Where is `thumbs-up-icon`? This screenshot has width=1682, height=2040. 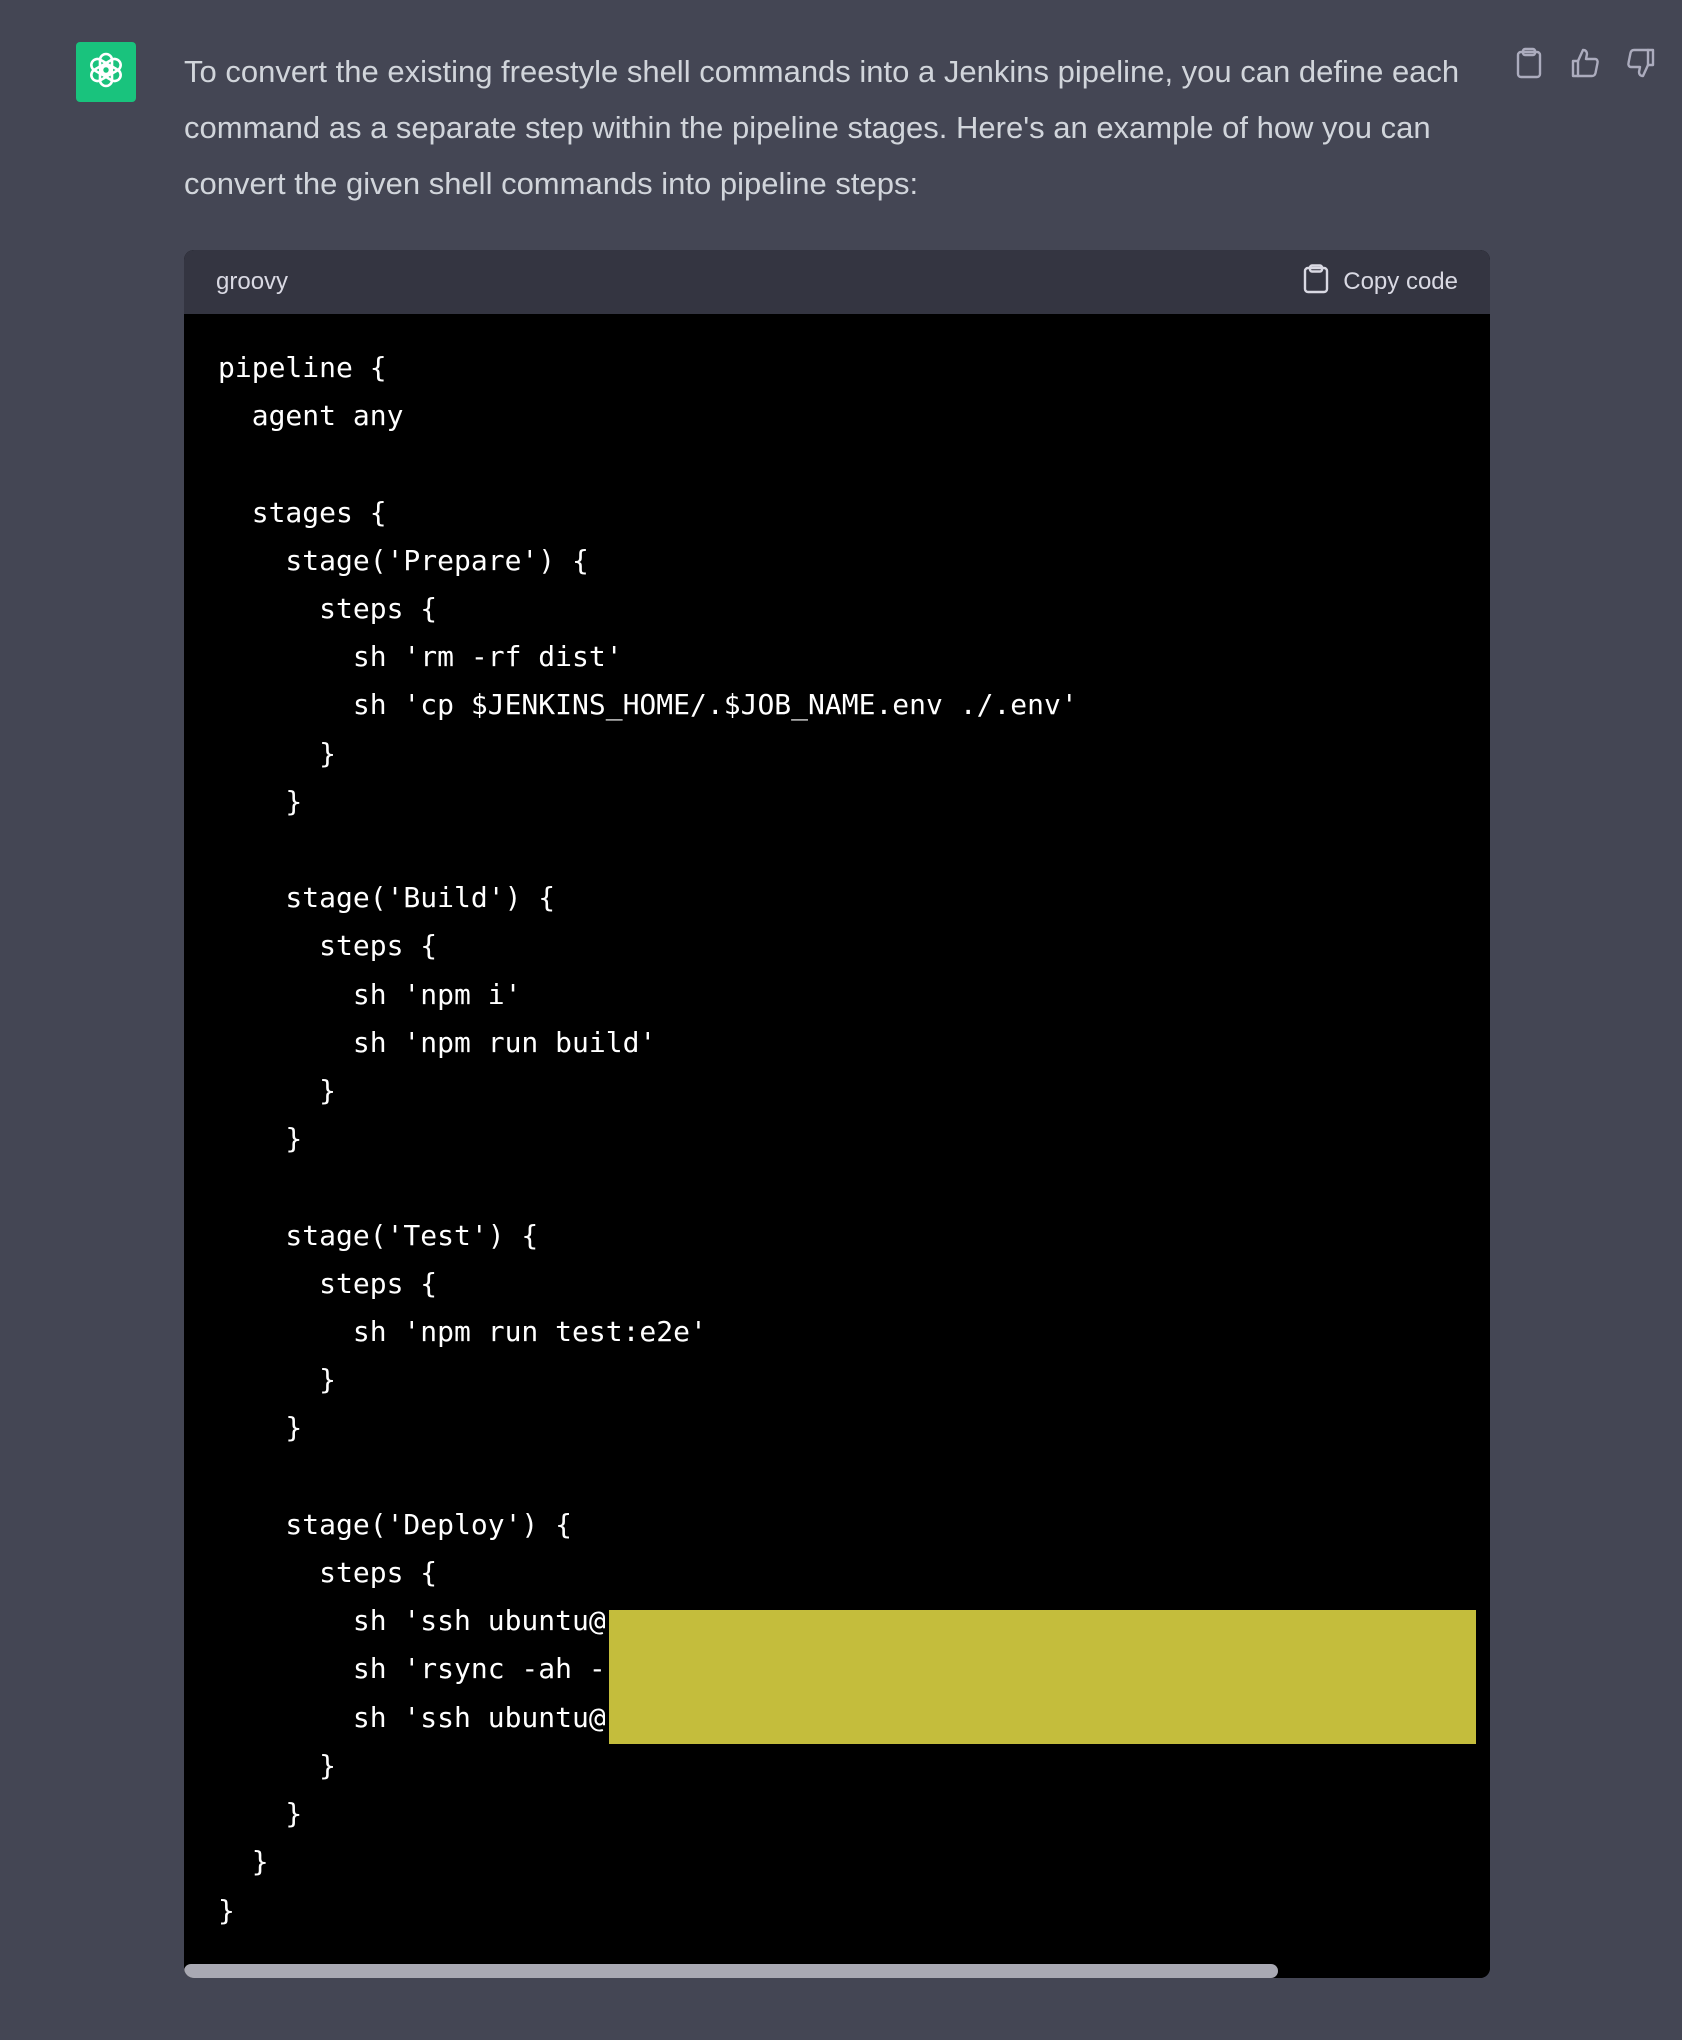 thumbs-up-icon is located at coordinates (1585, 65).